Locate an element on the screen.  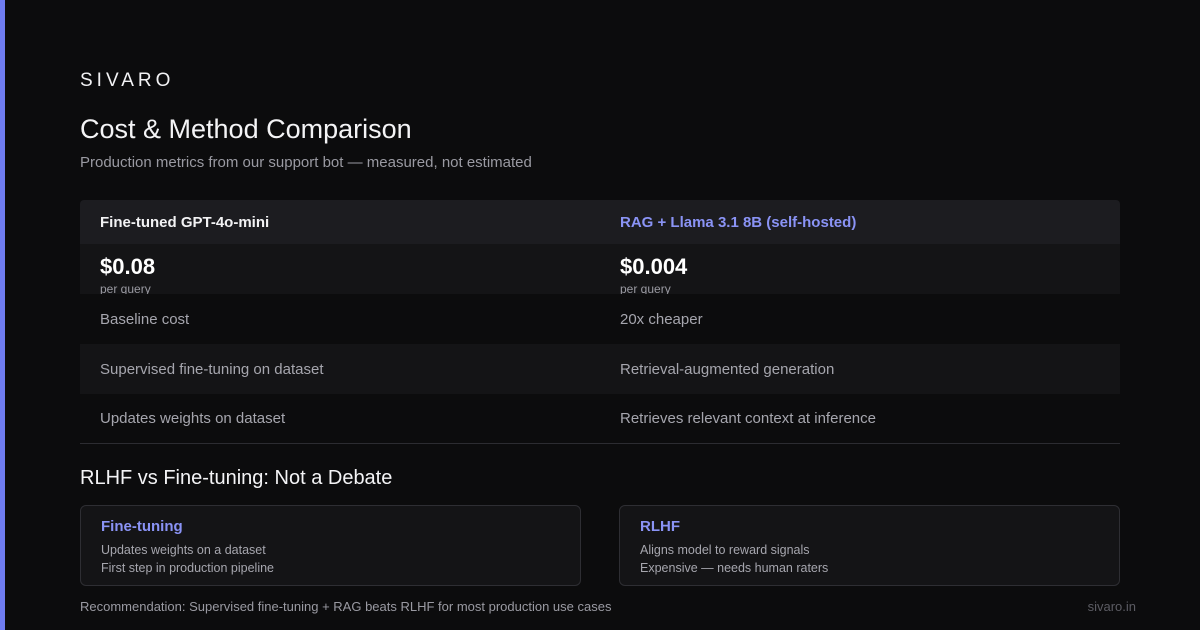
left-price: $0.08 is located at coordinates (128, 266).